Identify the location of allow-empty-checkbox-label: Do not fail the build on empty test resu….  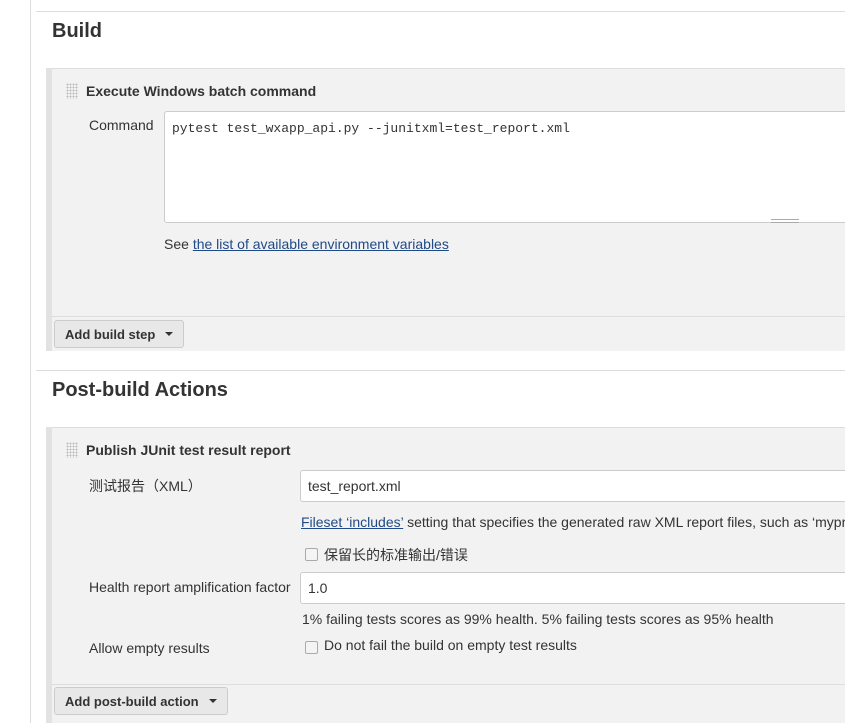
(450, 645).